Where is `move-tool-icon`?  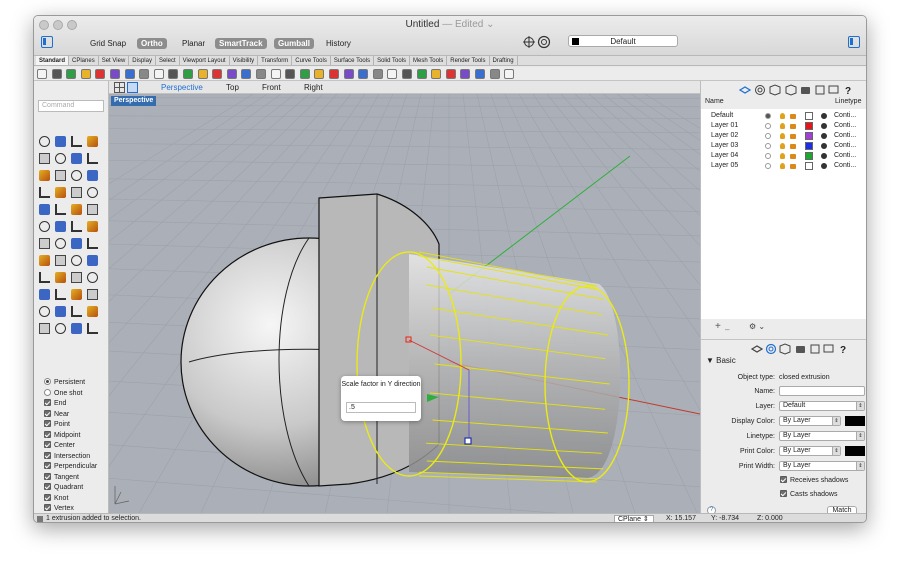 move-tool-icon is located at coordinates (44, 243).